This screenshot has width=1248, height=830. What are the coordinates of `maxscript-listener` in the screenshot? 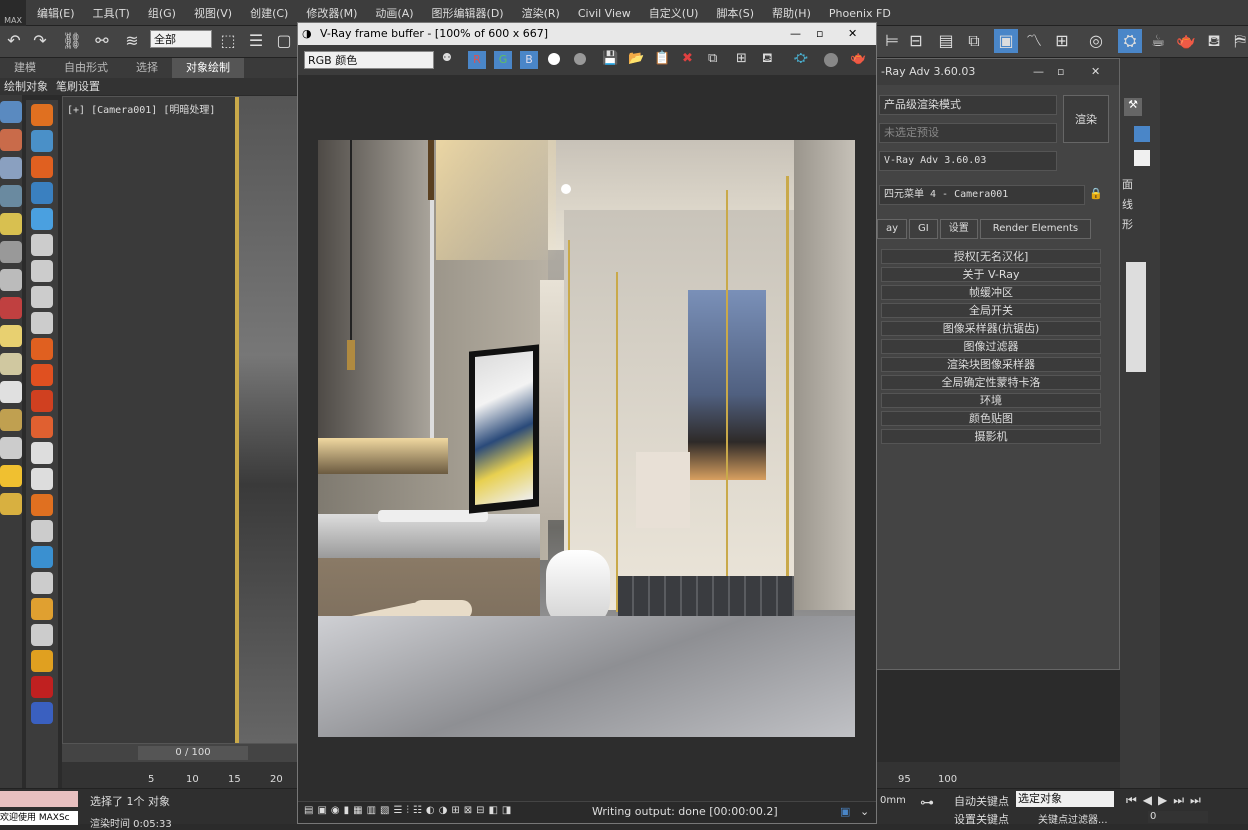 It's located at (39, 799).